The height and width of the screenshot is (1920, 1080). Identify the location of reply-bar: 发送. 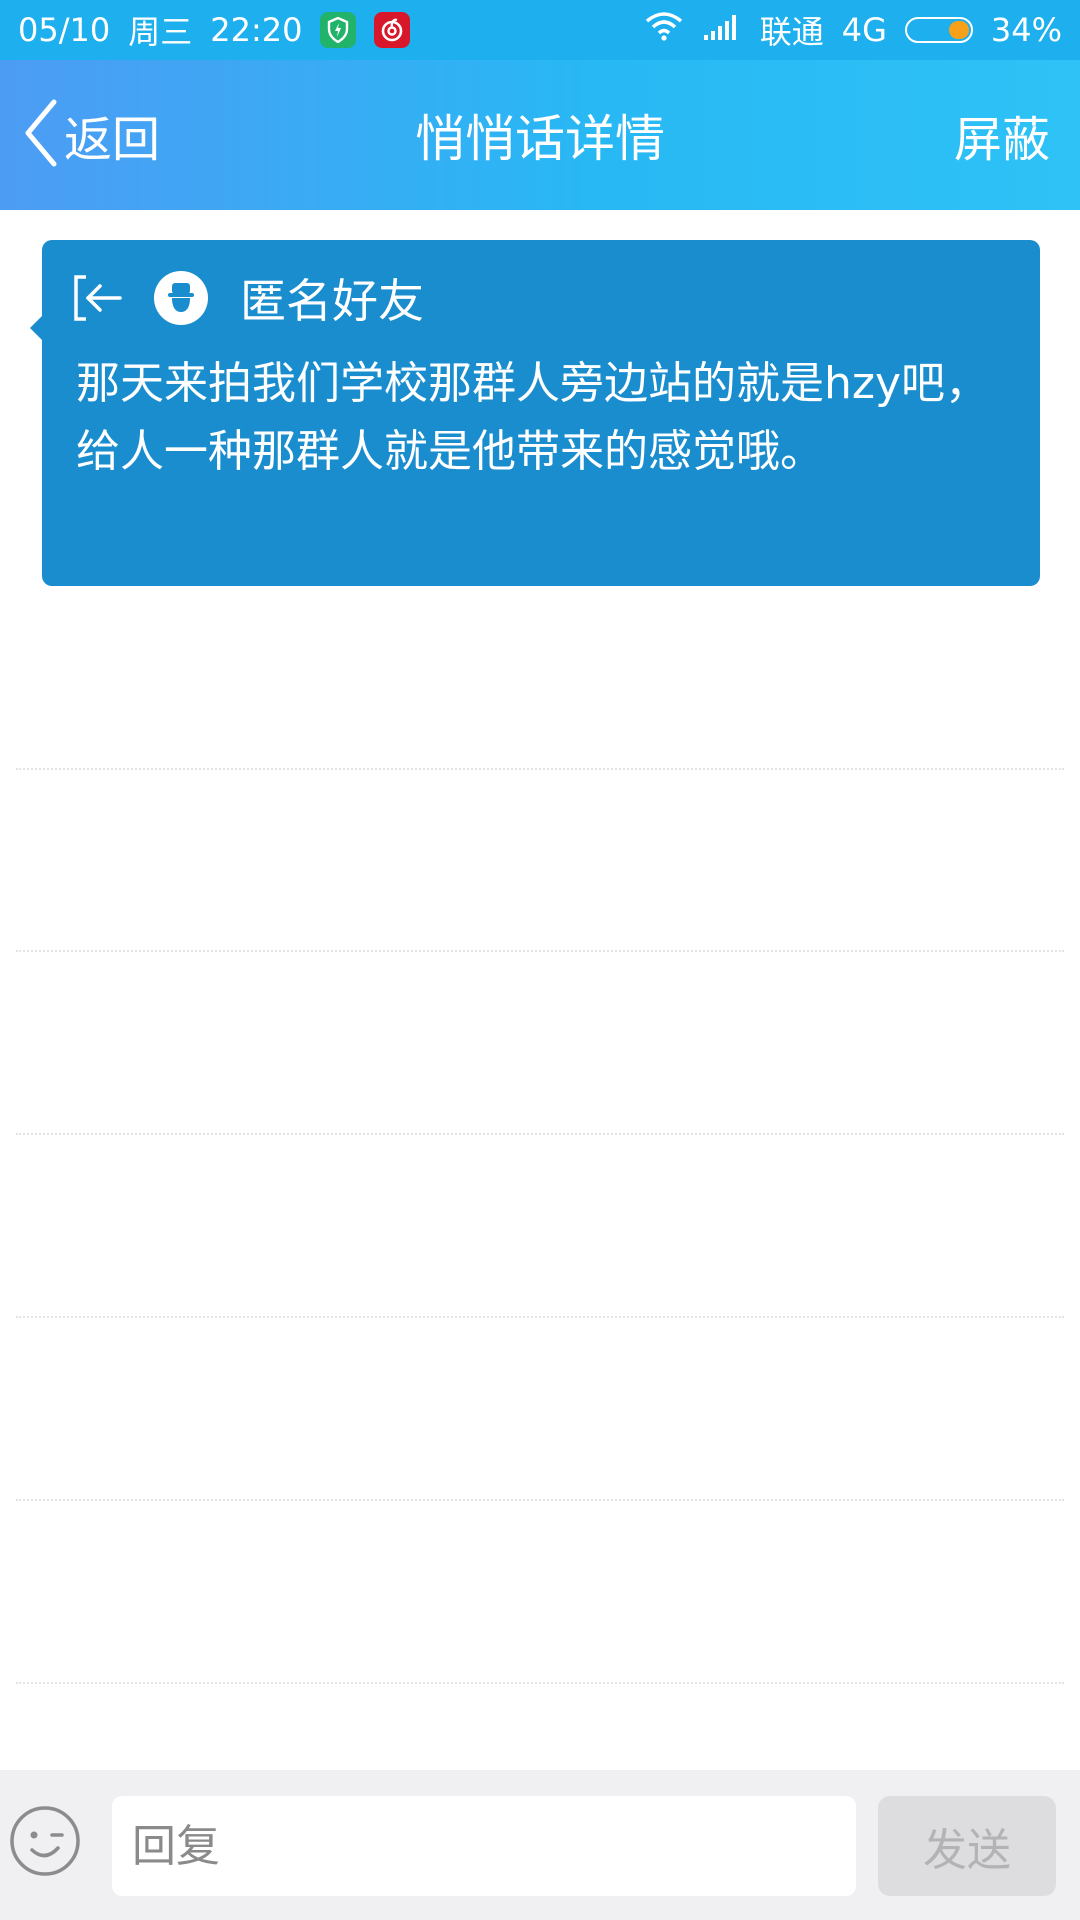
(540, 1845).